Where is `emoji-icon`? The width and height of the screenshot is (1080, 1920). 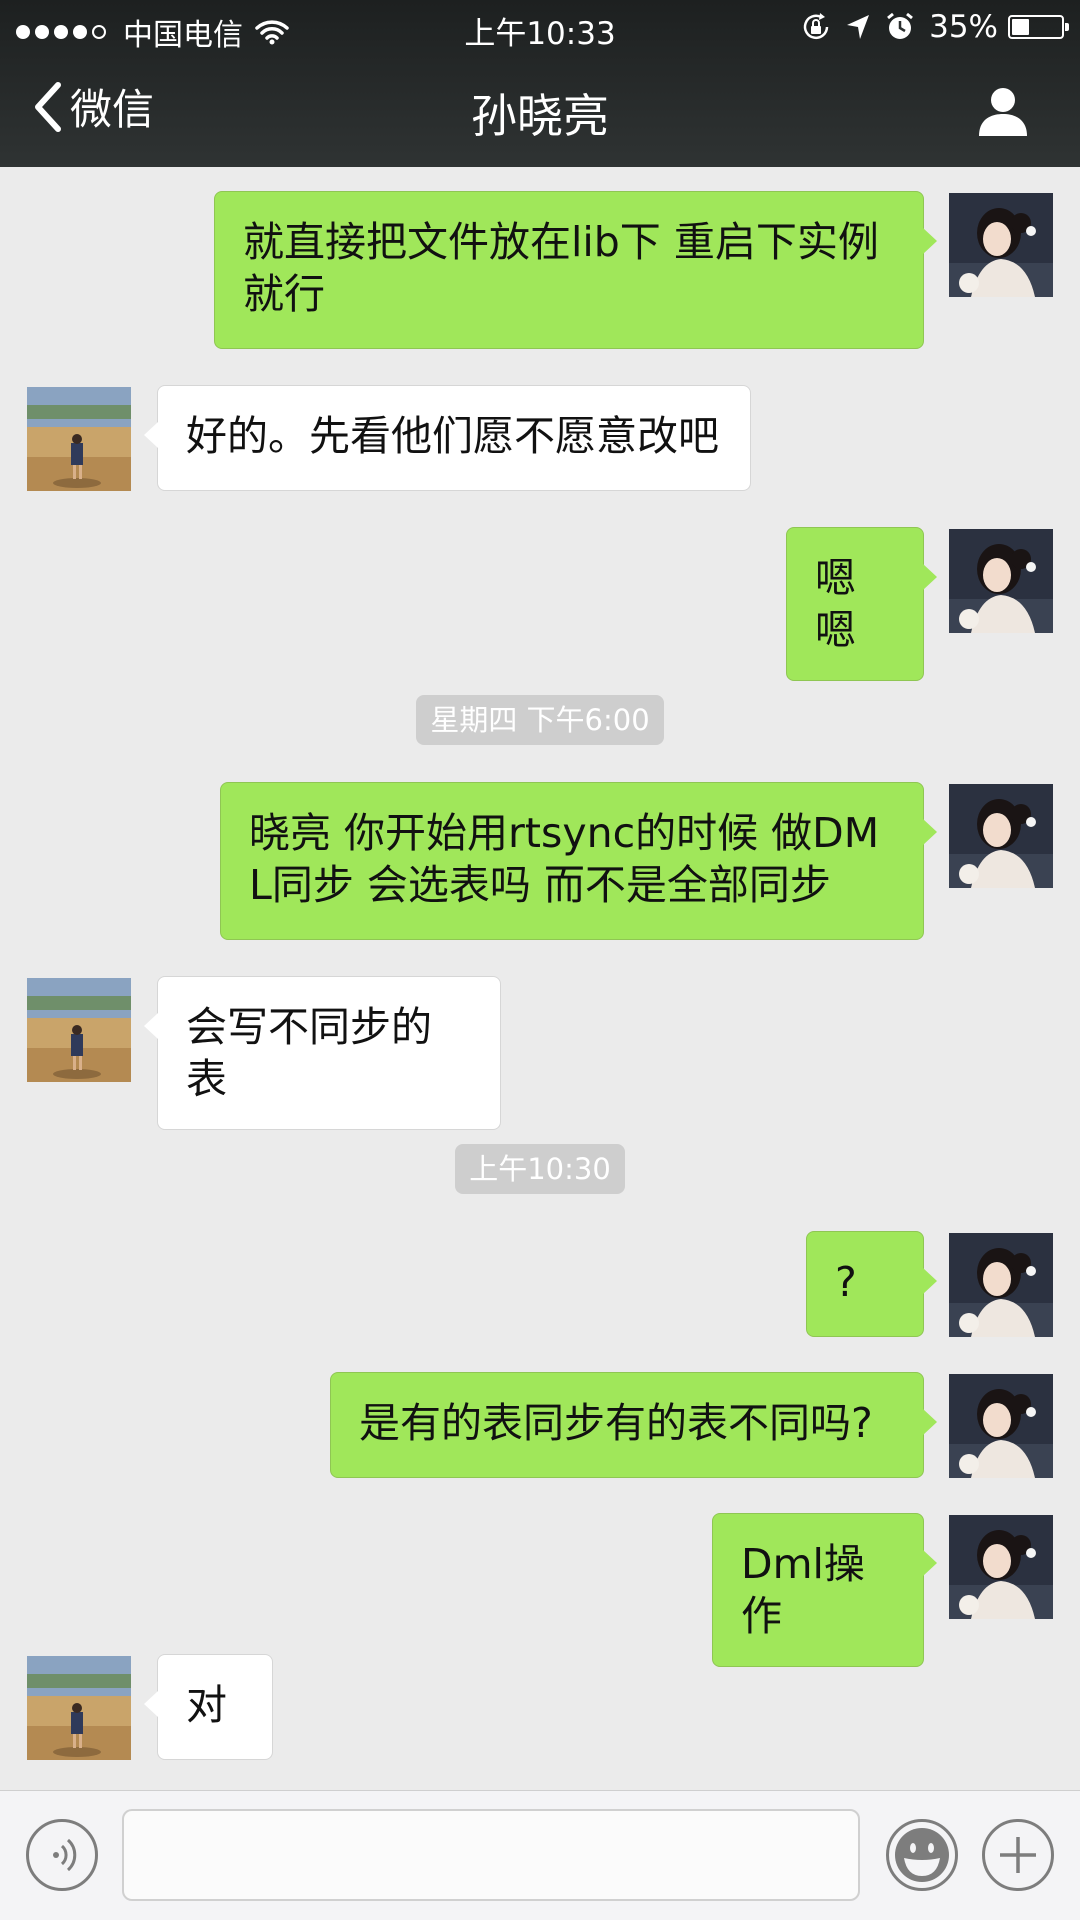 emoji-icon is located at coordinates (922, 1855).